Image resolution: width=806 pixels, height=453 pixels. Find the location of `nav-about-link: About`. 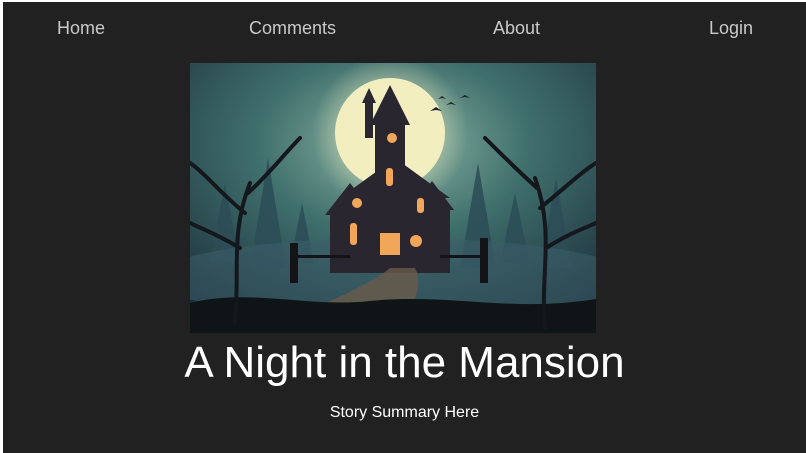

nav-about-link: About is located at coordinates (516, 28).